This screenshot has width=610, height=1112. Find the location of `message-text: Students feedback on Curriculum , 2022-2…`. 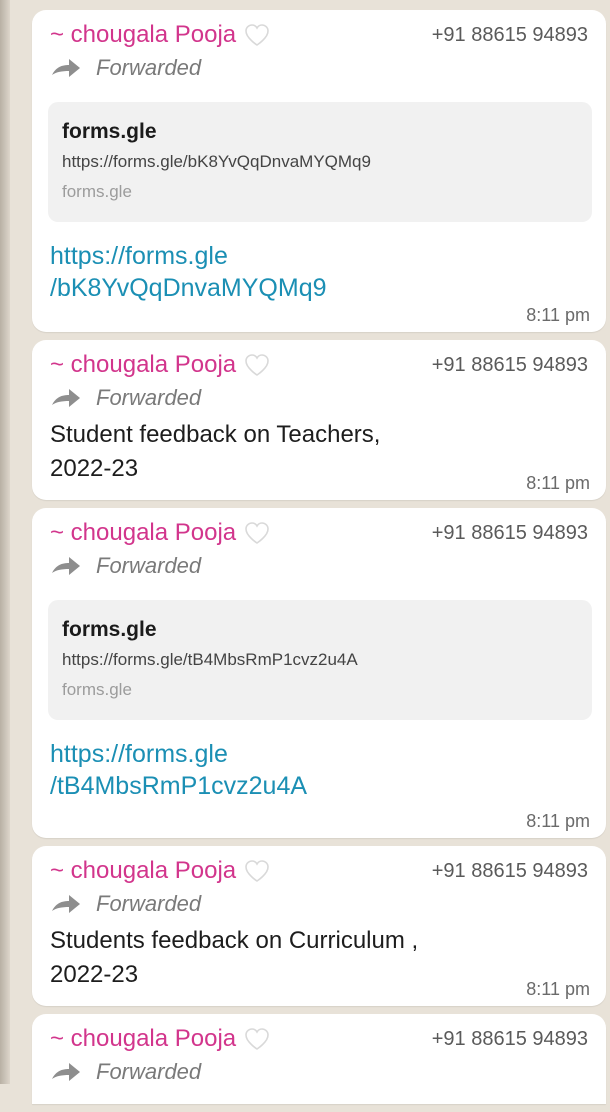

message-text: Students feedback on Curriculum , 2022-2… is located at coordinates (320, 958).